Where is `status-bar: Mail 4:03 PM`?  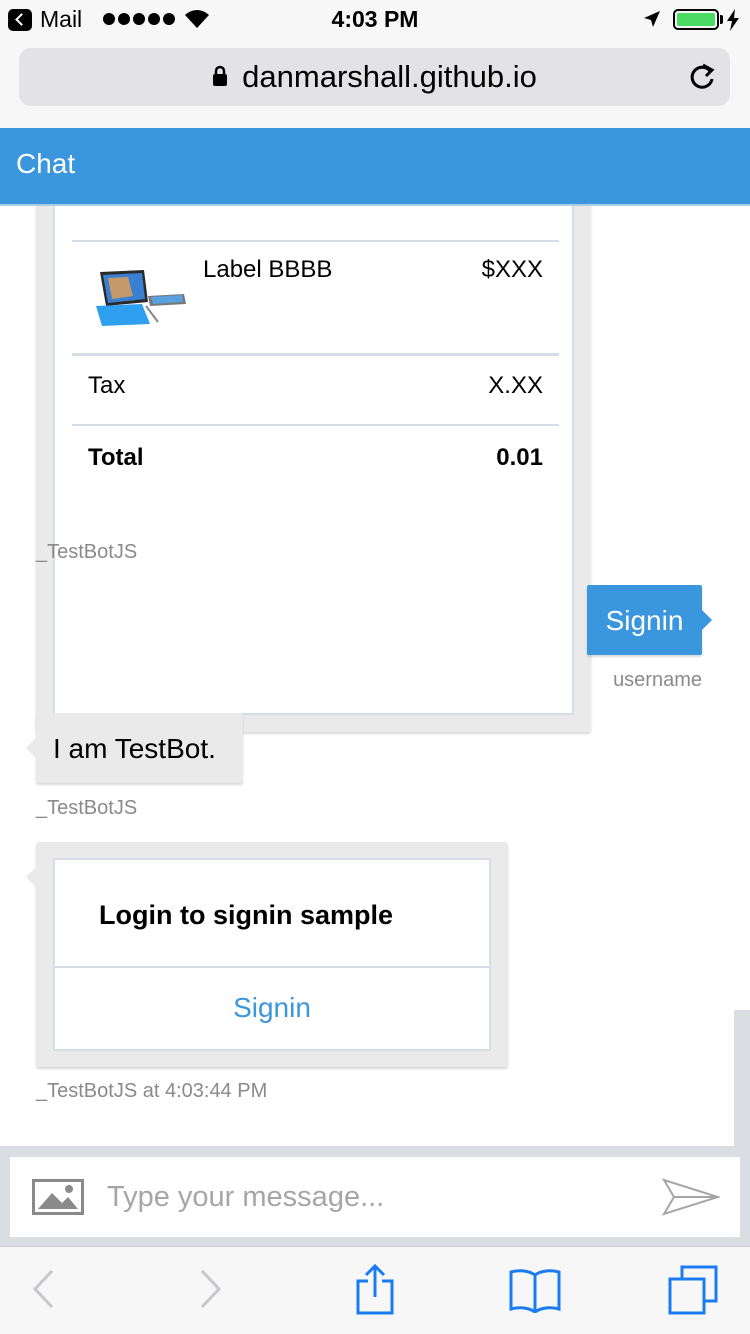
status-bar: Mail 4:03 PM is located at coordinates (375, 20).